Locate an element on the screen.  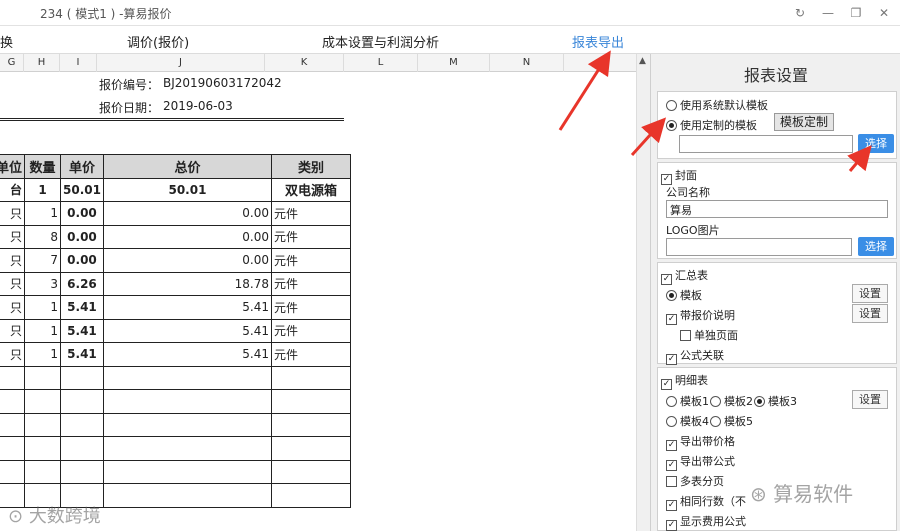
template-custom-button: 模板定制 is located at coordinates (804, 122).